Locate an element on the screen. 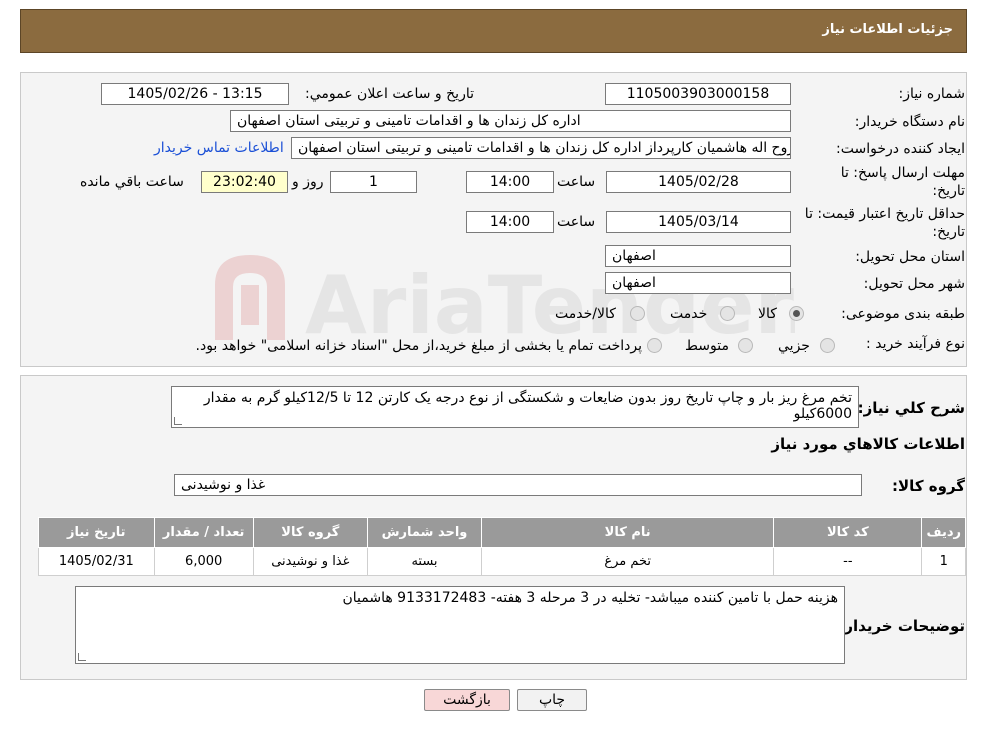 The image size is (985, 733). purchase-type-label: نوع فرآیند خرید : is located at coordinates (915, 344).